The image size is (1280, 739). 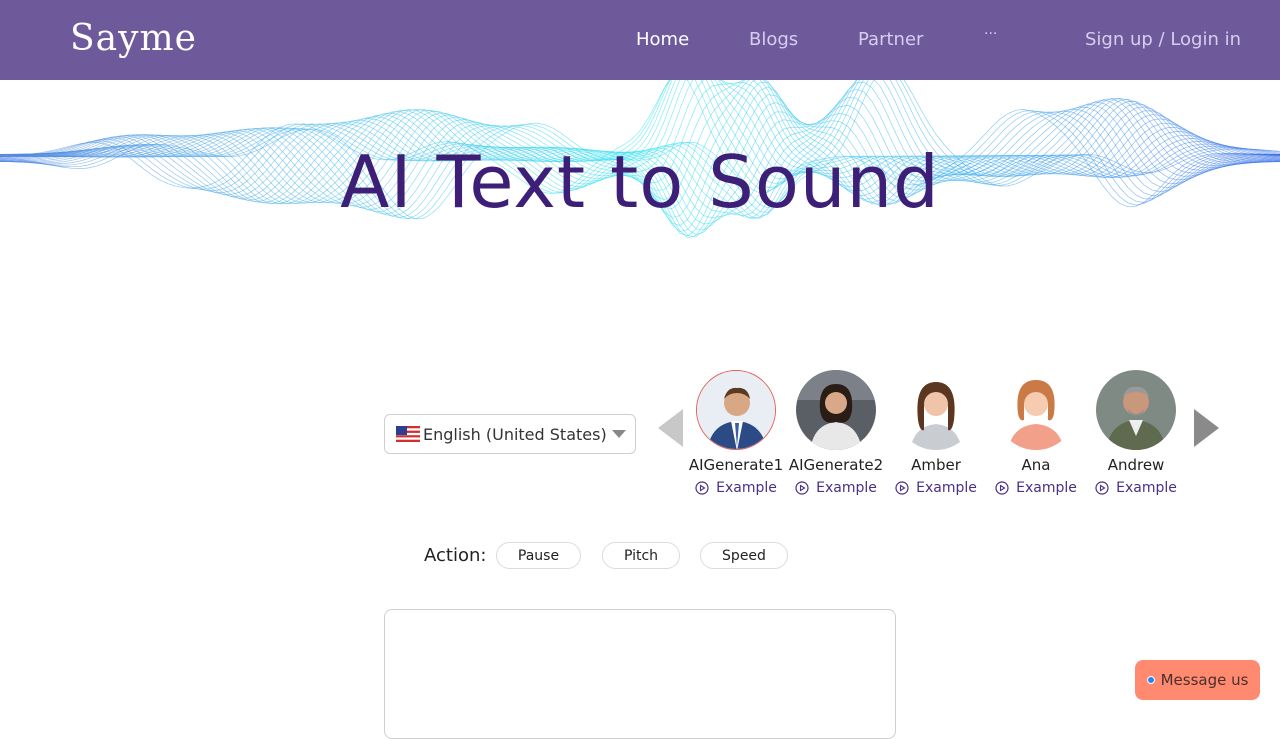 What do you see at coordinates (936, 465) in the screenshot?
I see `voice-name: Amber` at bounding box center [936, 465].